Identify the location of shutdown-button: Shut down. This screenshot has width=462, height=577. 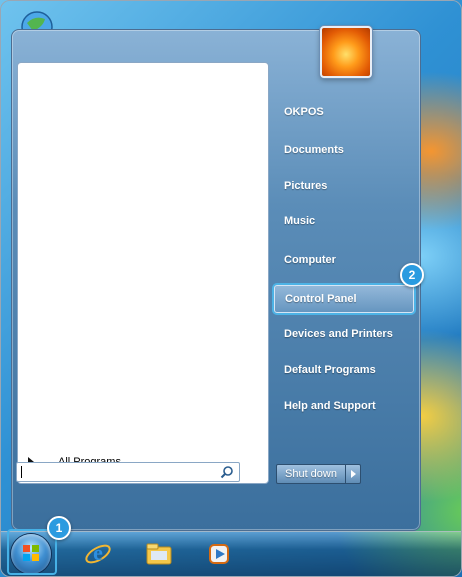
(311, 474).